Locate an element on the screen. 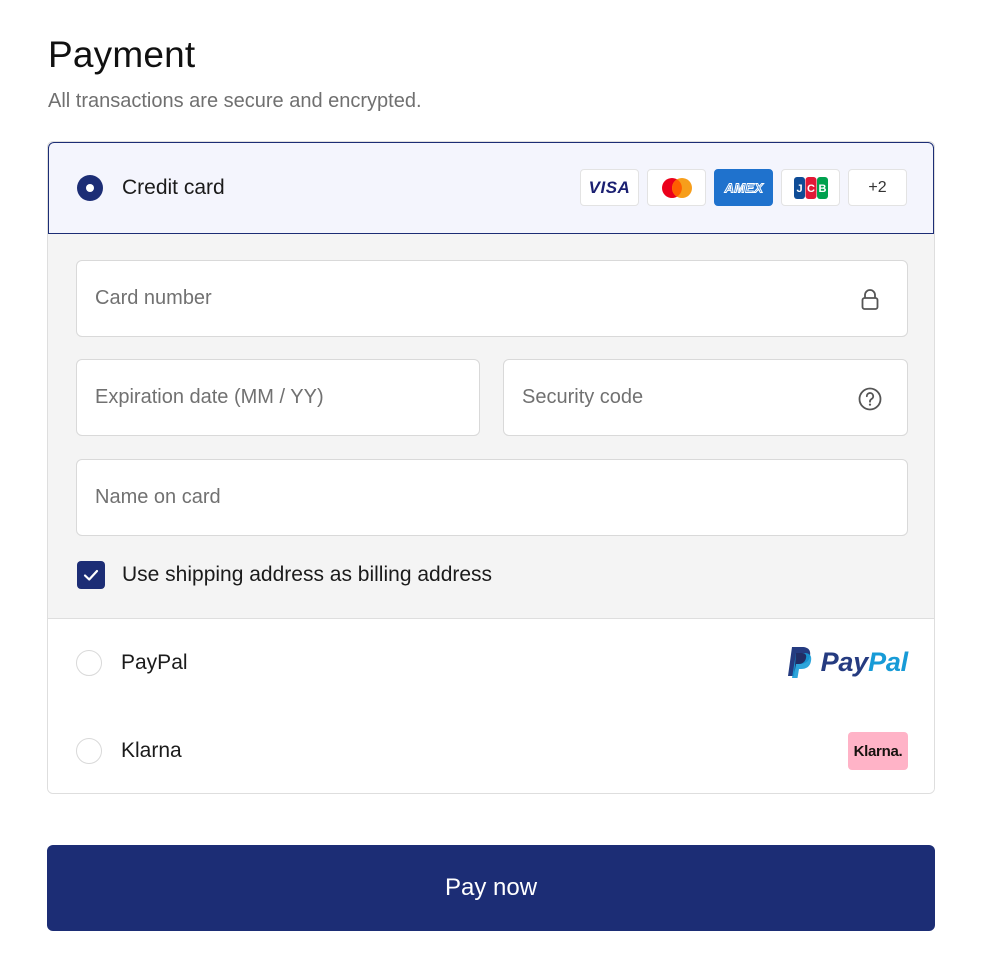  paypal-option: PayPal PayPal is located at coordinates (491, 663).